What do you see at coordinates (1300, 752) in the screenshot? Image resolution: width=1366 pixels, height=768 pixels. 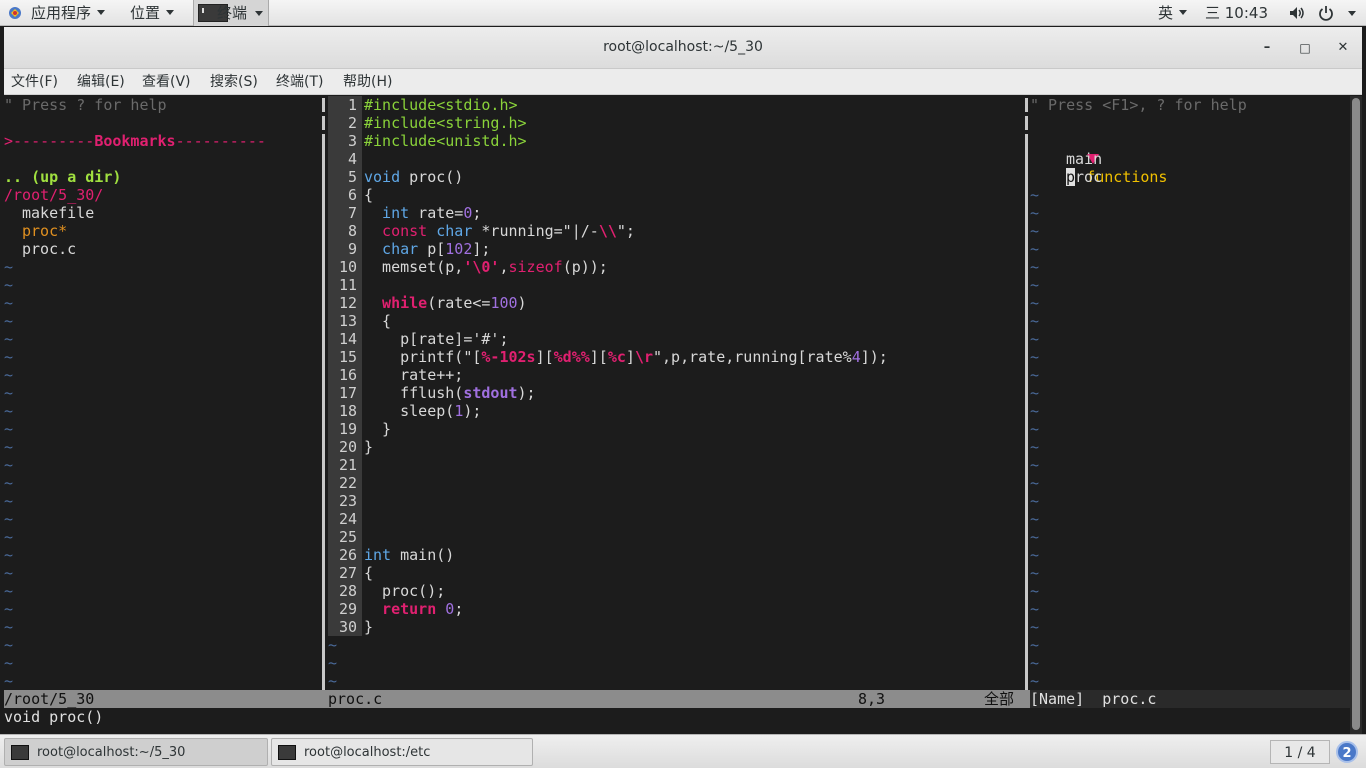 I see `workspace-switcher: 1 / 4` at bounding box center [1300, 752].